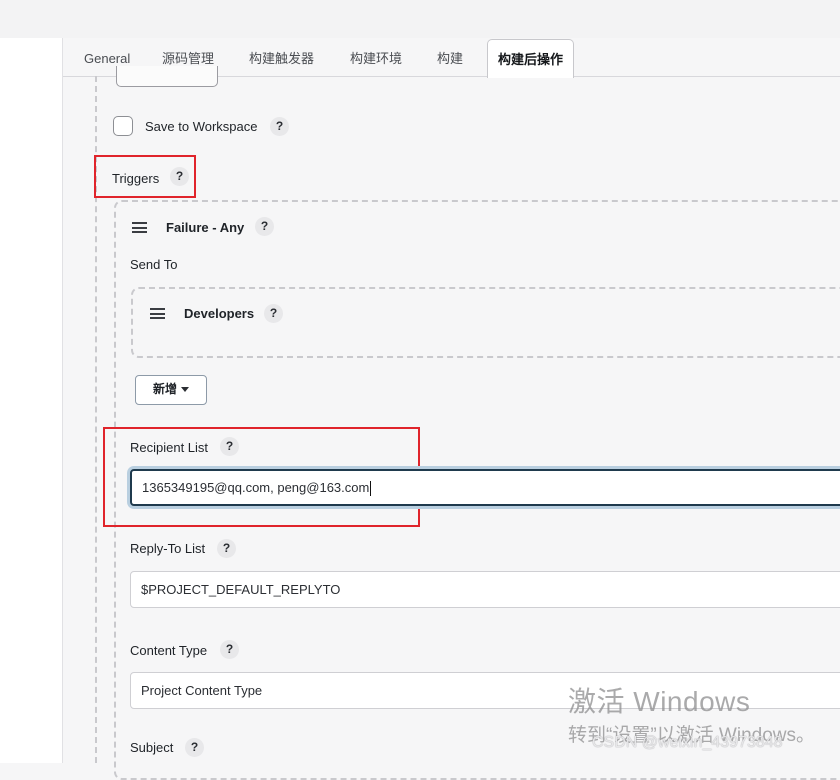 This screenshot has height=780, width=840. I want to click on recipient-list-value: 1365349195@qq.com, peng@163.com, so click(256, 487).